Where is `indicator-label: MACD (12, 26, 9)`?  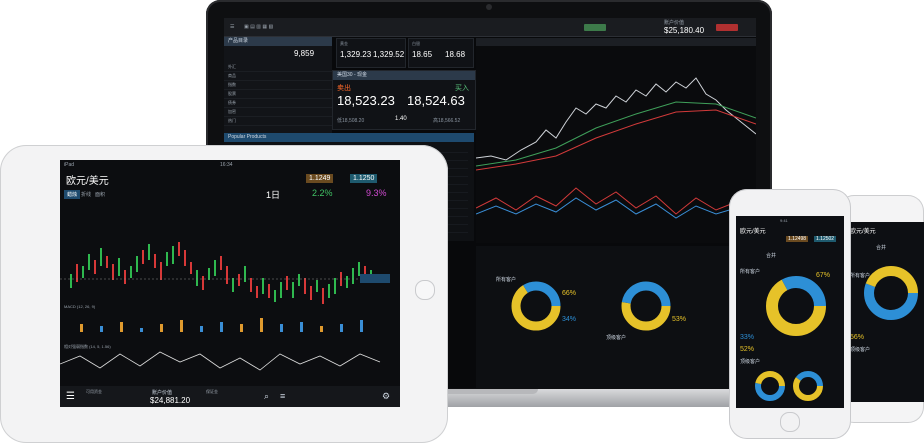
indicator-label: MACD (12, 26, 9) is located at coordinates (80, 306).